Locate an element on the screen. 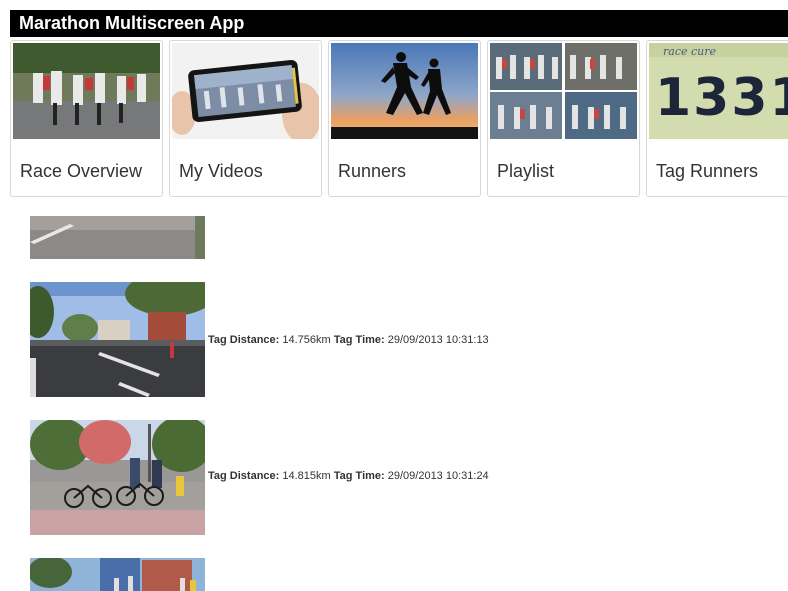  tile-my-videos: My Videos is located at coordinates (245, 118).